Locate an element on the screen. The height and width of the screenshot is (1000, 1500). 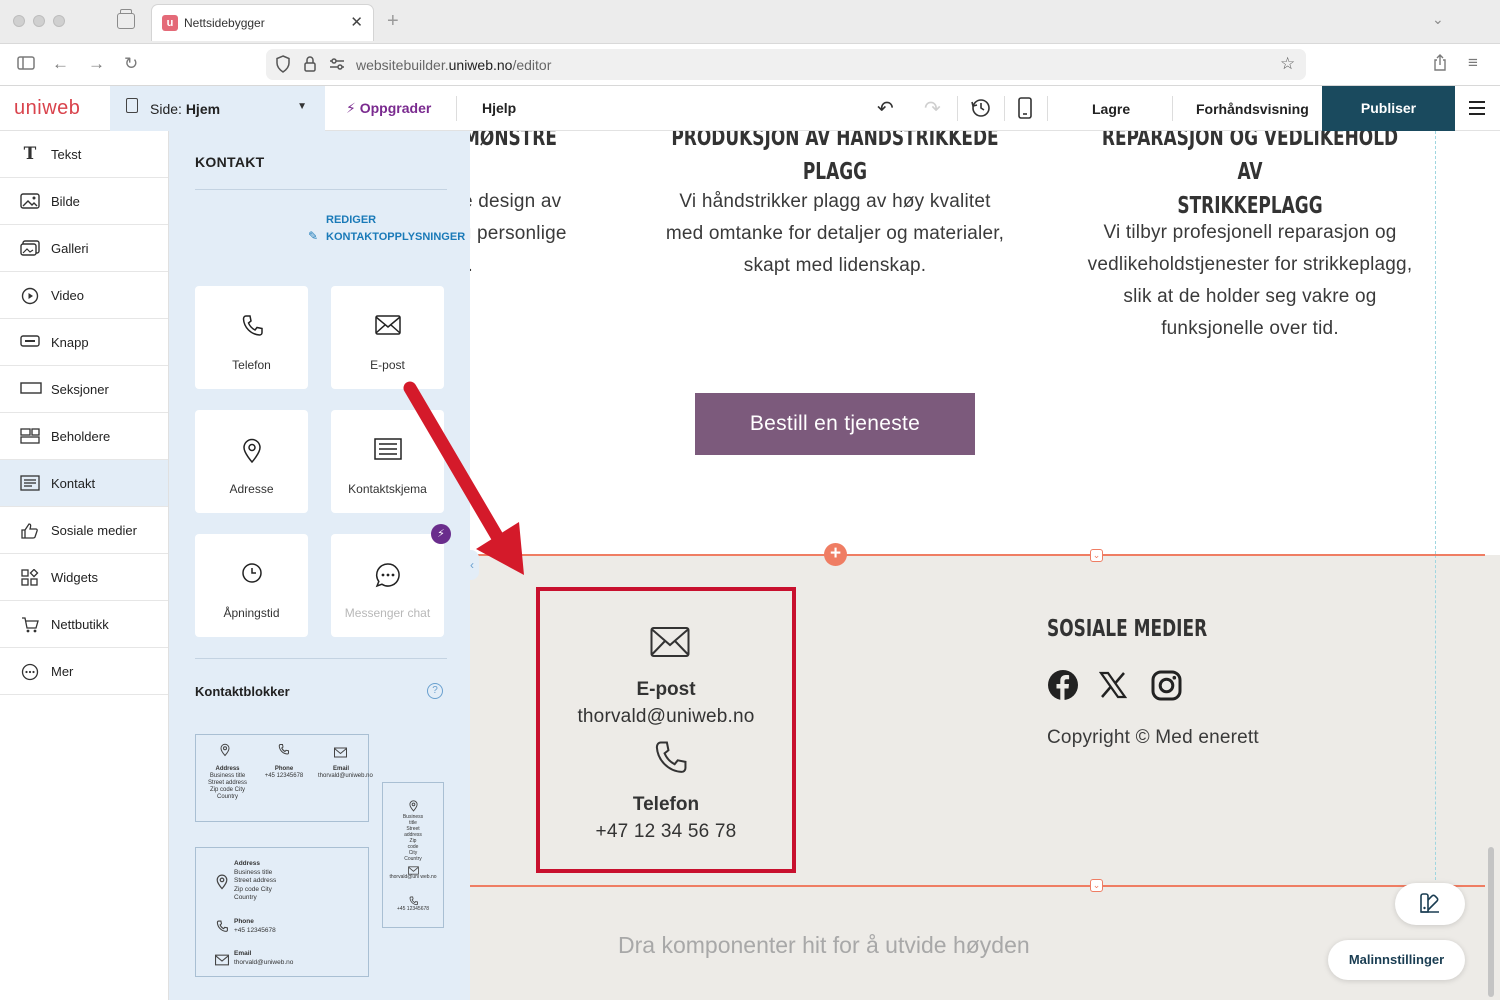
sidebar-item-widgets: Widgets is located at coordinates (84, 577).